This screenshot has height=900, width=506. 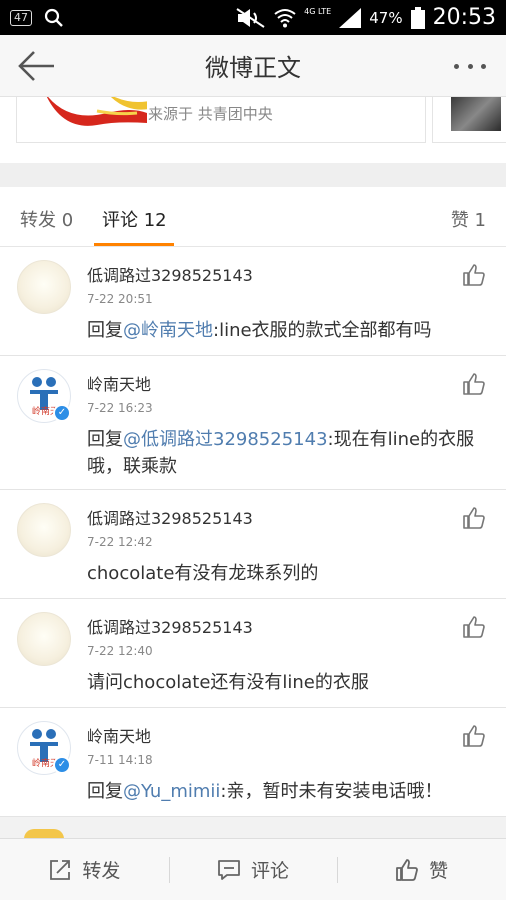 What do you see at coordinates (250, 17) in the screenshot?
I see `mute-icon` at bounding box center [250, 17].